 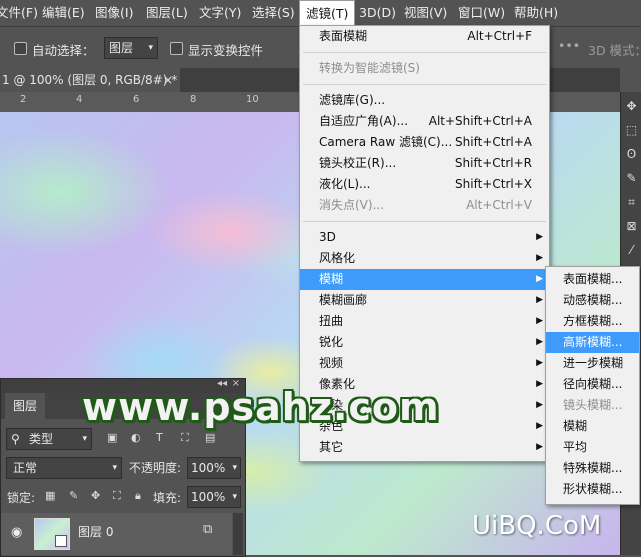 I want to click on tab-layers: 图层, so click(x=25, y=406).